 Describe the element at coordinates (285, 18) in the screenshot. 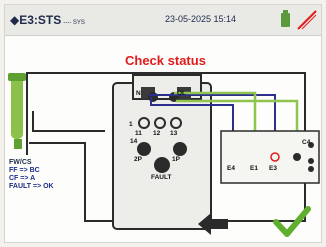

I see `battery-icon` at that location.